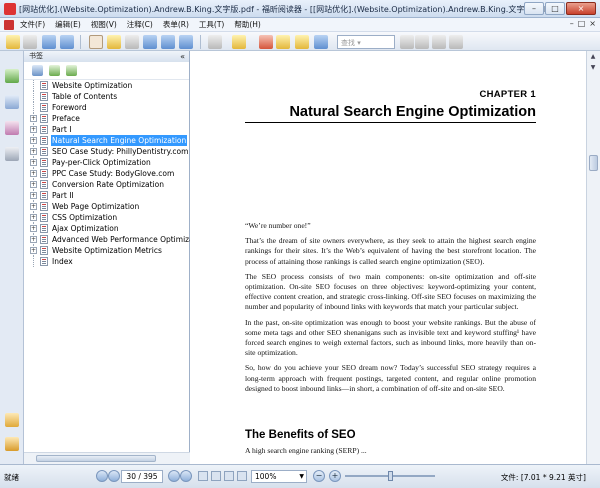 The image size is (600, 488). Describe the element at coordinates (150, 42) in the screenshot. I see `zoom-tool-icon` at that location.